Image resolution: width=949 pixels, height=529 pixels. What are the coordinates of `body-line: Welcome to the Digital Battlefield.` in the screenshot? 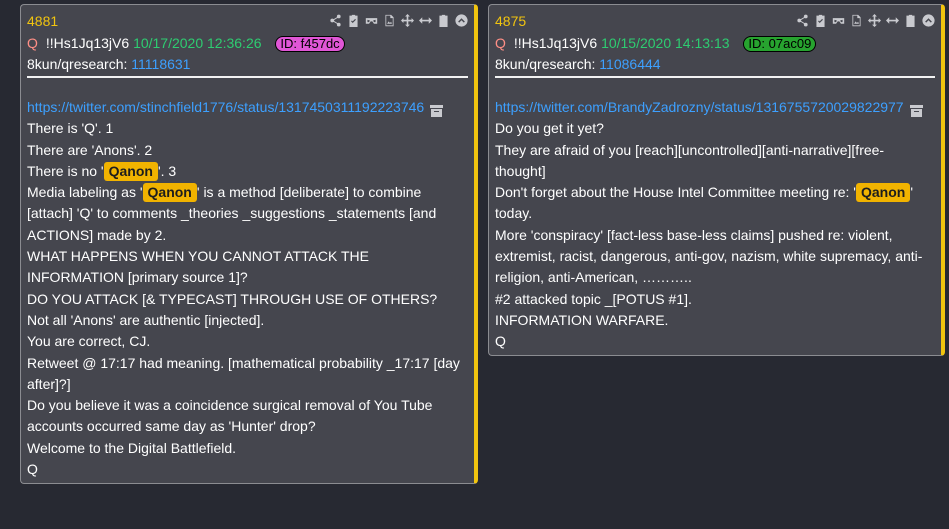 It's located at (132, 447).